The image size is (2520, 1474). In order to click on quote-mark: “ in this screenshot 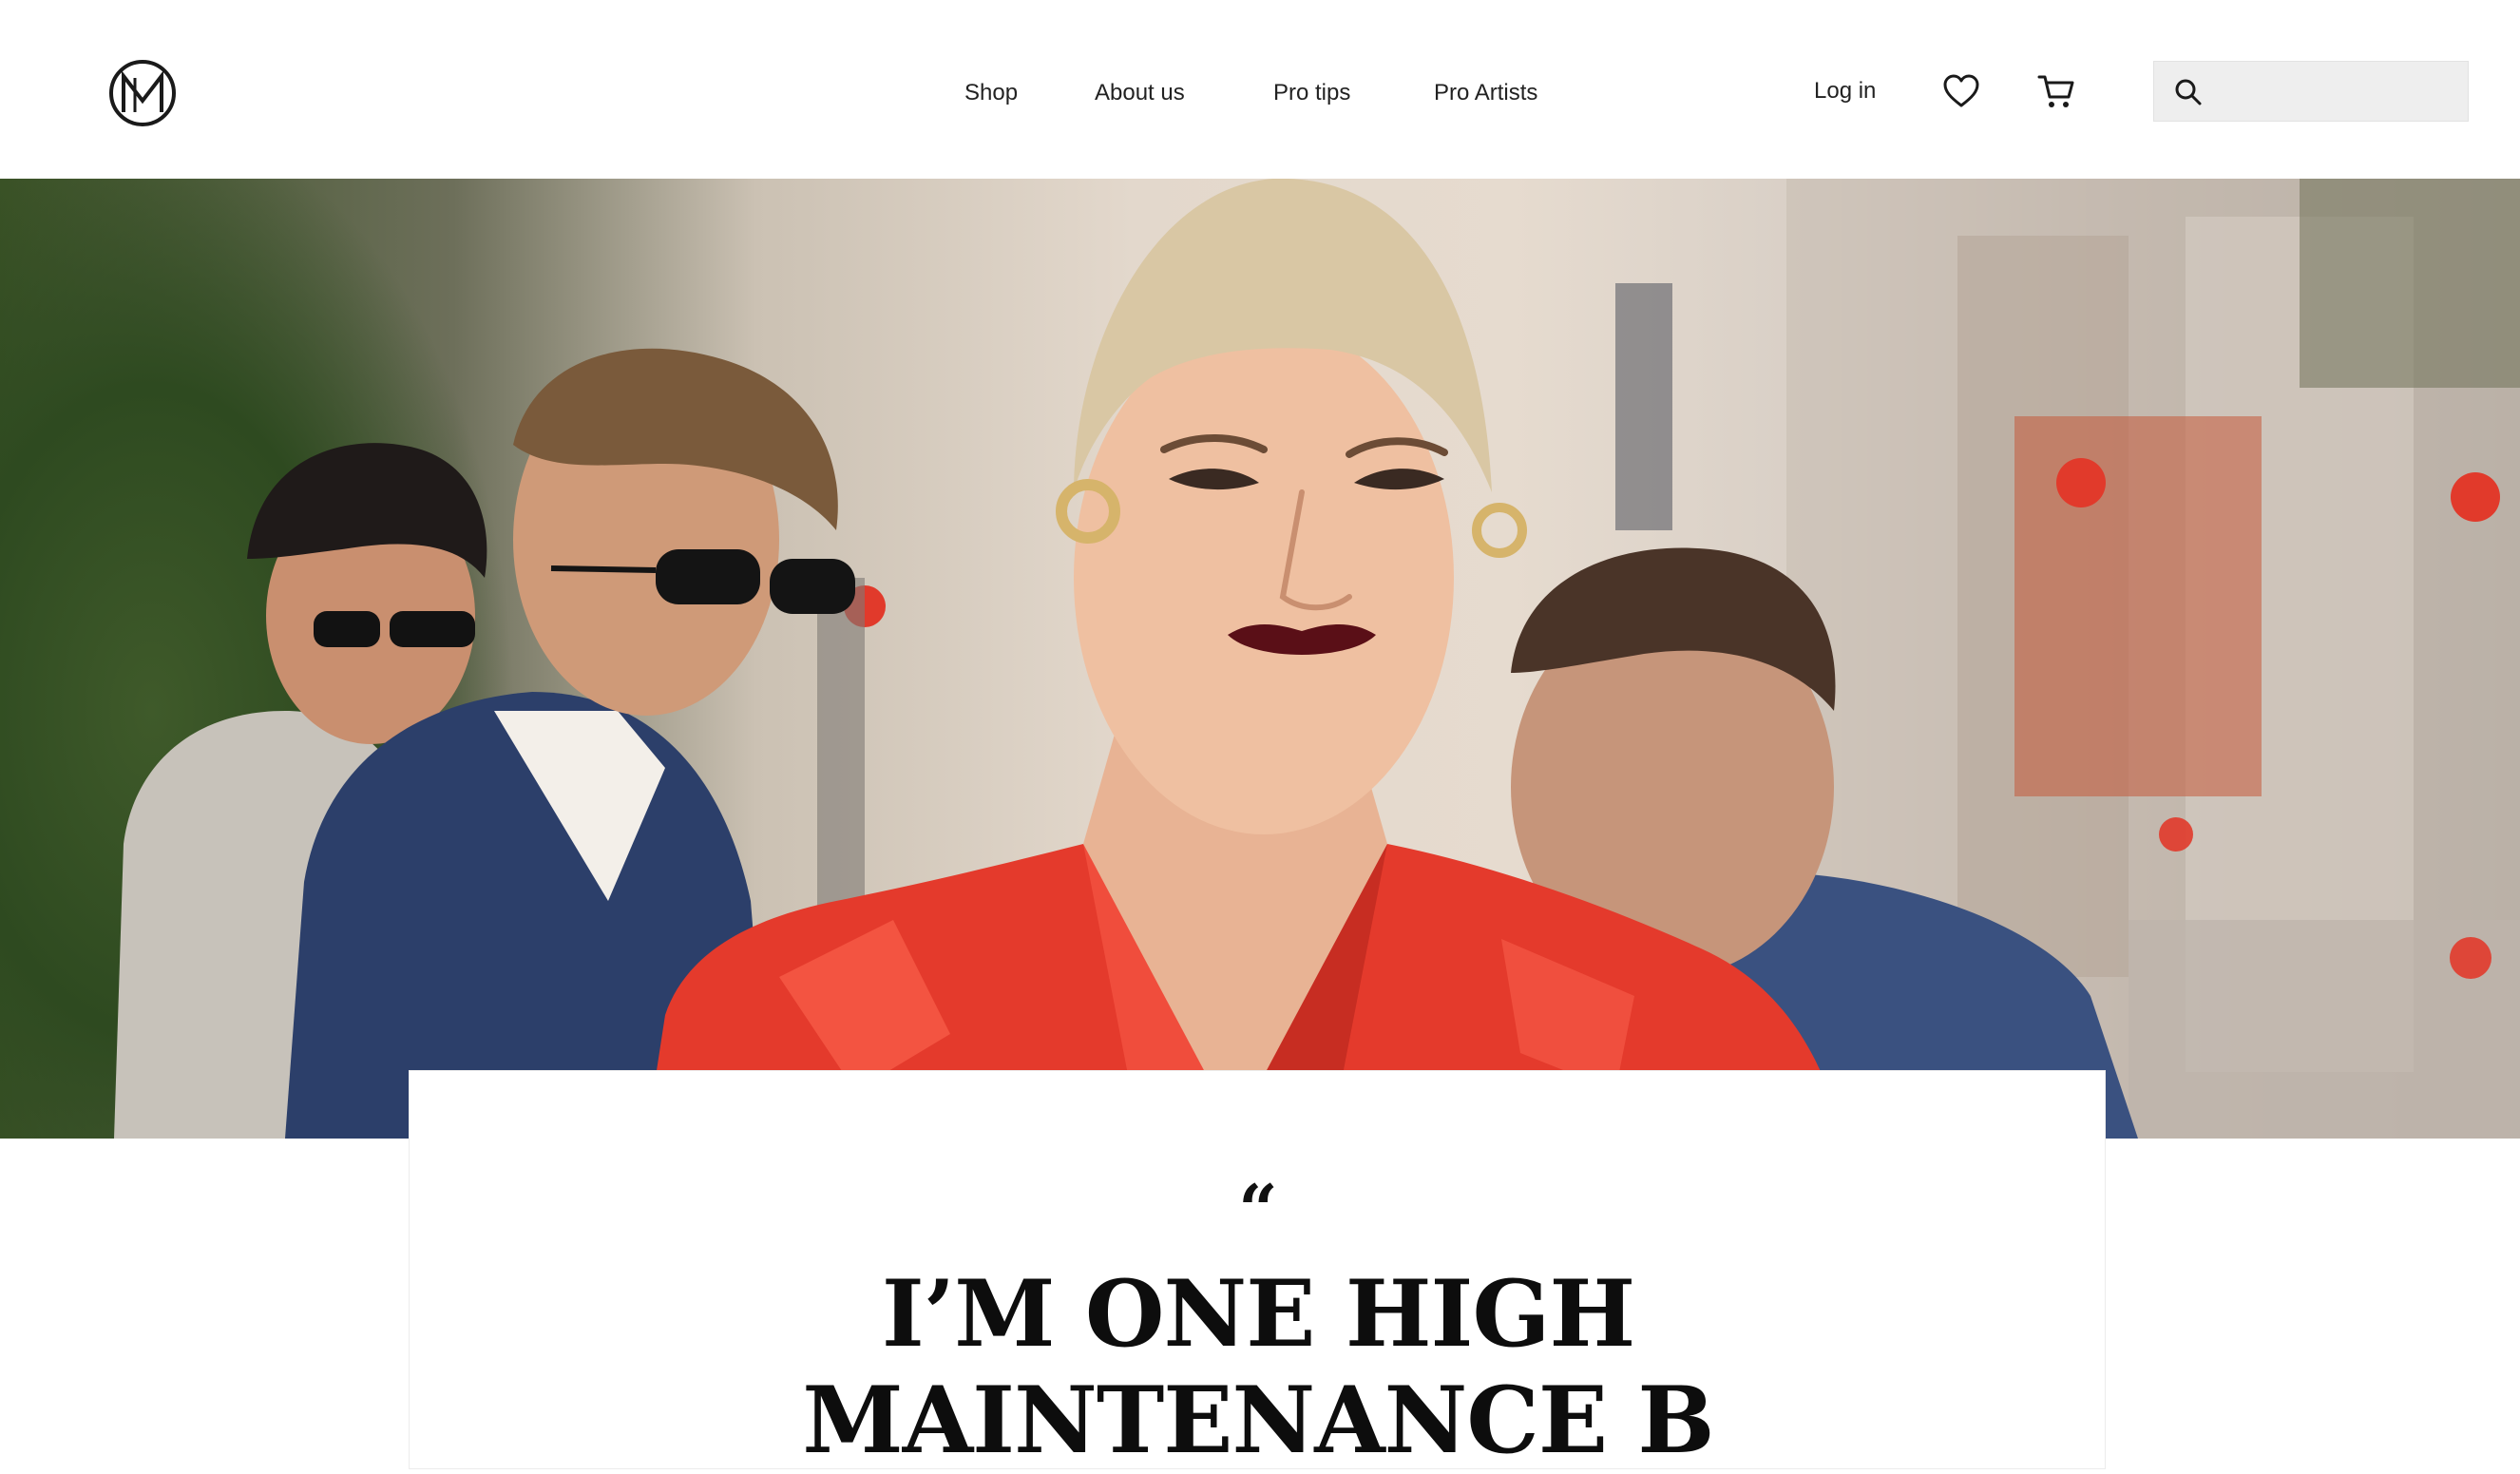, I will do `click(1258, 1210)`.